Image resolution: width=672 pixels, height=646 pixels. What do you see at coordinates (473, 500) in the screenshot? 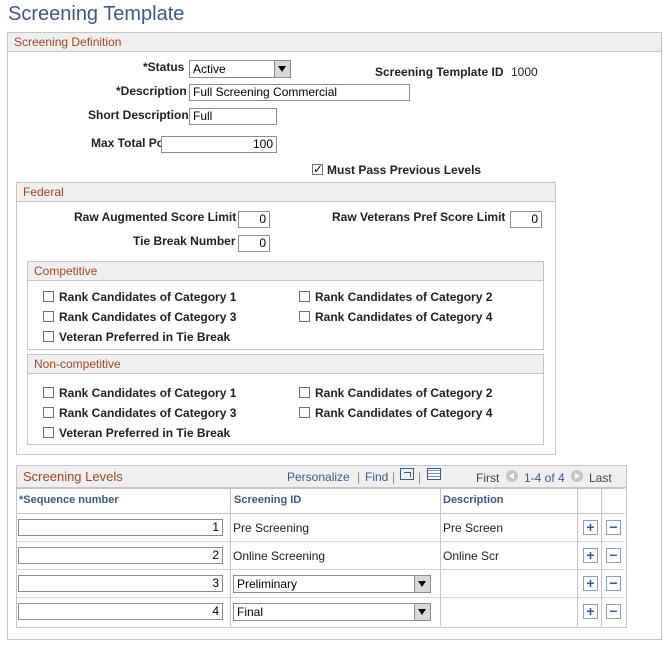
I see `col-description-header: Description` at bounding box center [473, 500].